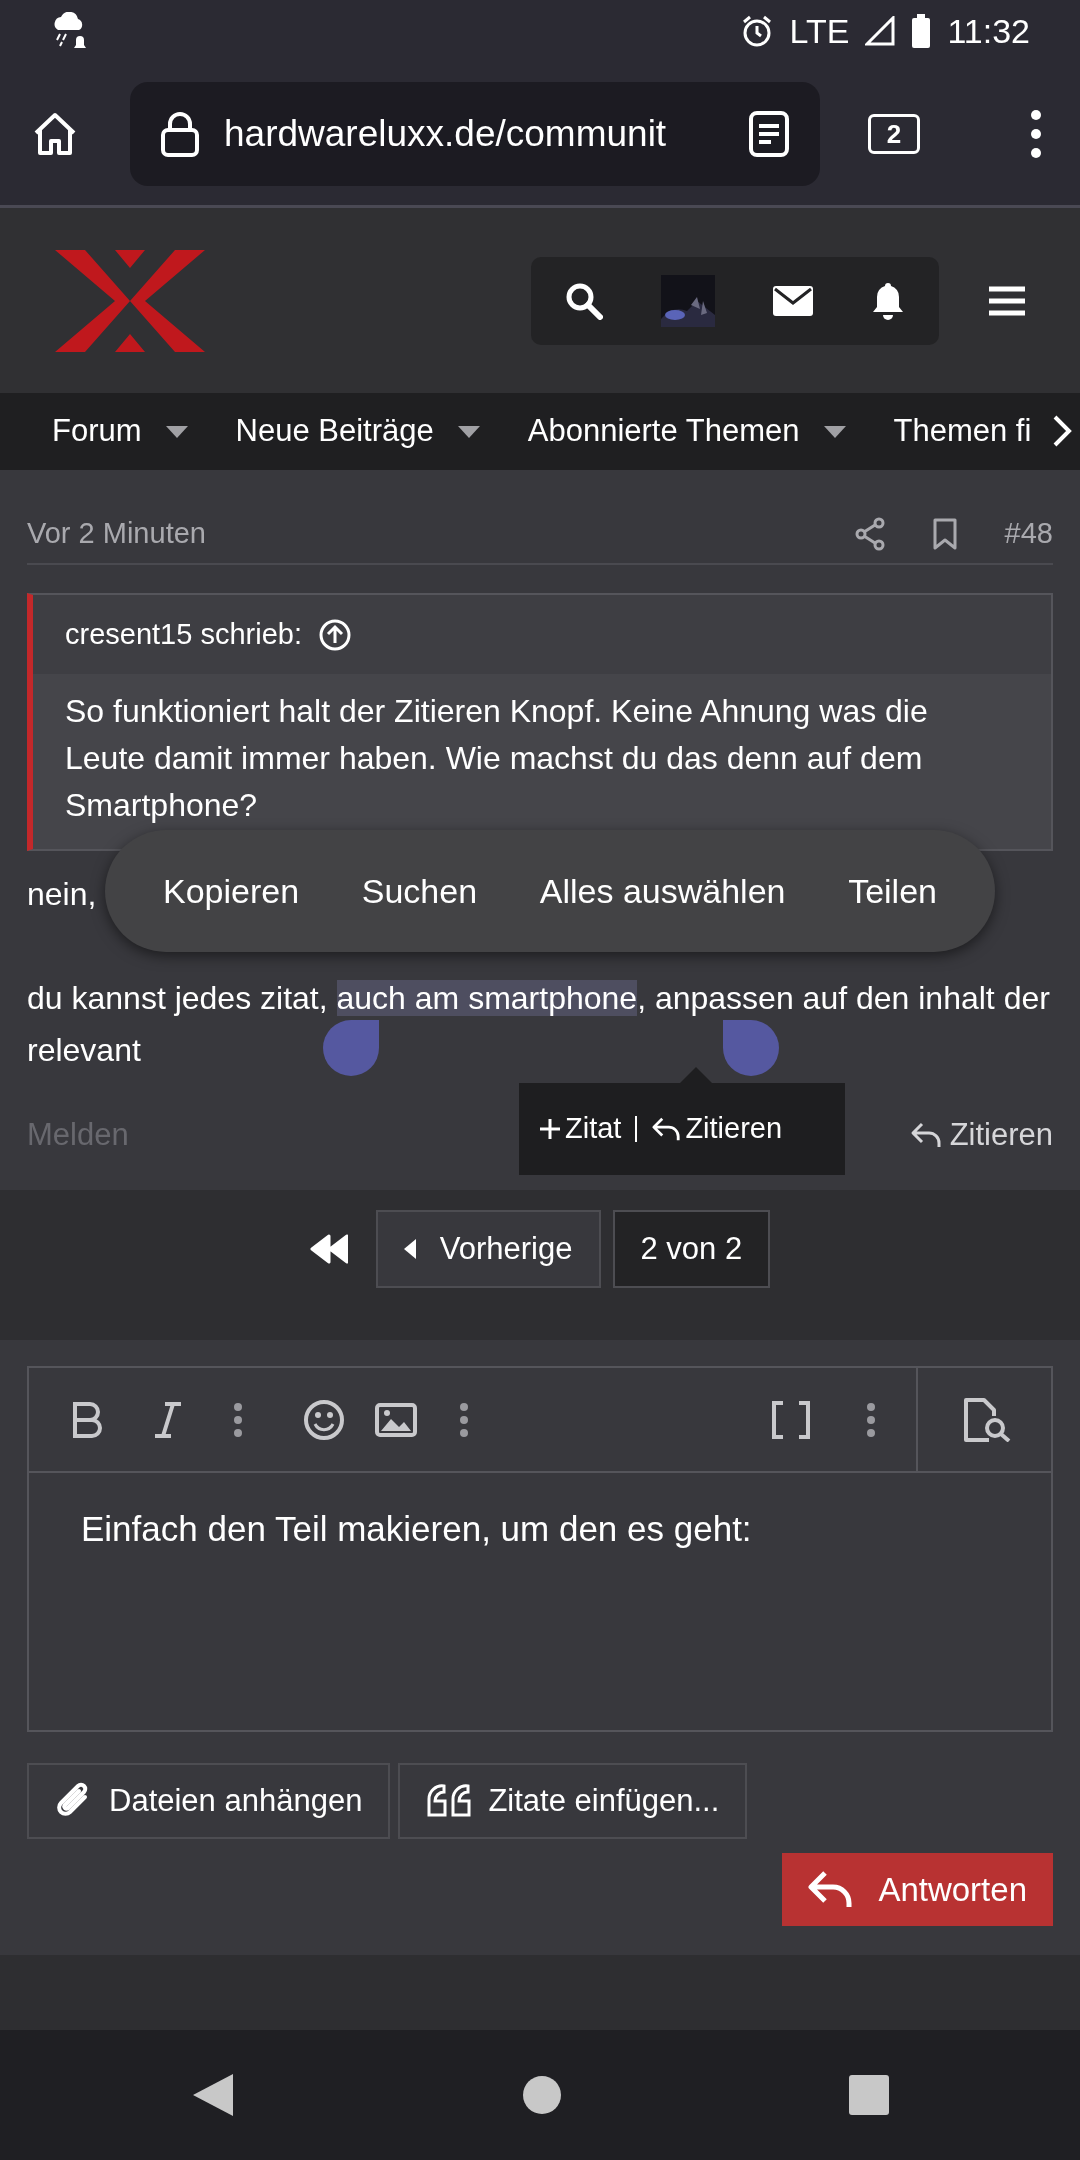 Image resolution: width=1080 pixels, height=2160 pixels. I want to click on page-indicator: 2 von 2, so click(691, 1249).